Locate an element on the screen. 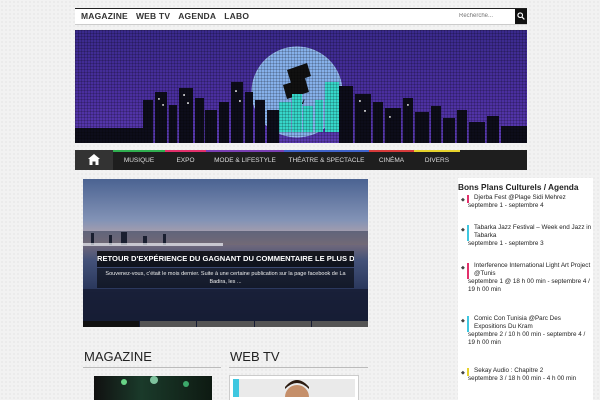 Image resolution: width=600 pixels, height=400 pixels. nav-label: THÉATRE & SPECTACLE is located at coordinates (326, 160).